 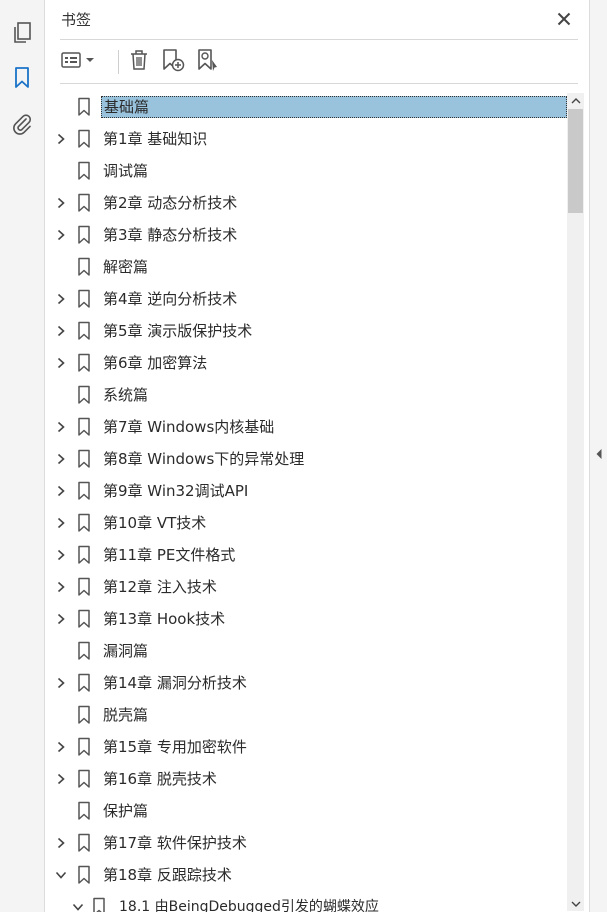 I want to click on bookmark-child-row: 18.1 由BeingDebugged引发的蝴蝶效应, so click(x=306, y=901).